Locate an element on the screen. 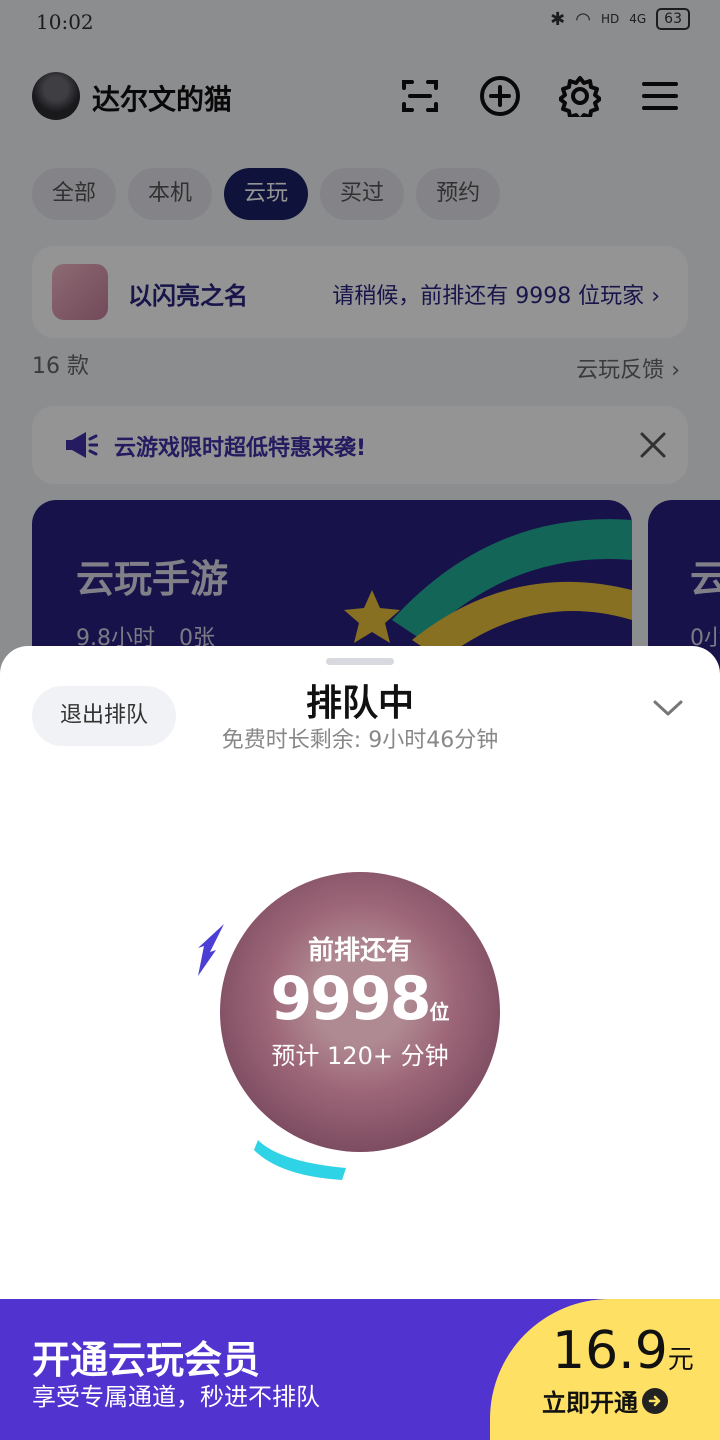  open-now-label: 立即开通 is located at coordinates (590, 1403).